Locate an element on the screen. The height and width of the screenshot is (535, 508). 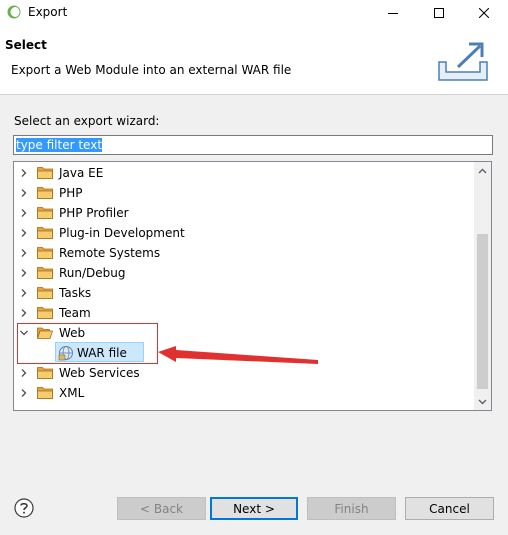
tree-item-web: Web is located at coordinates (244, 333).